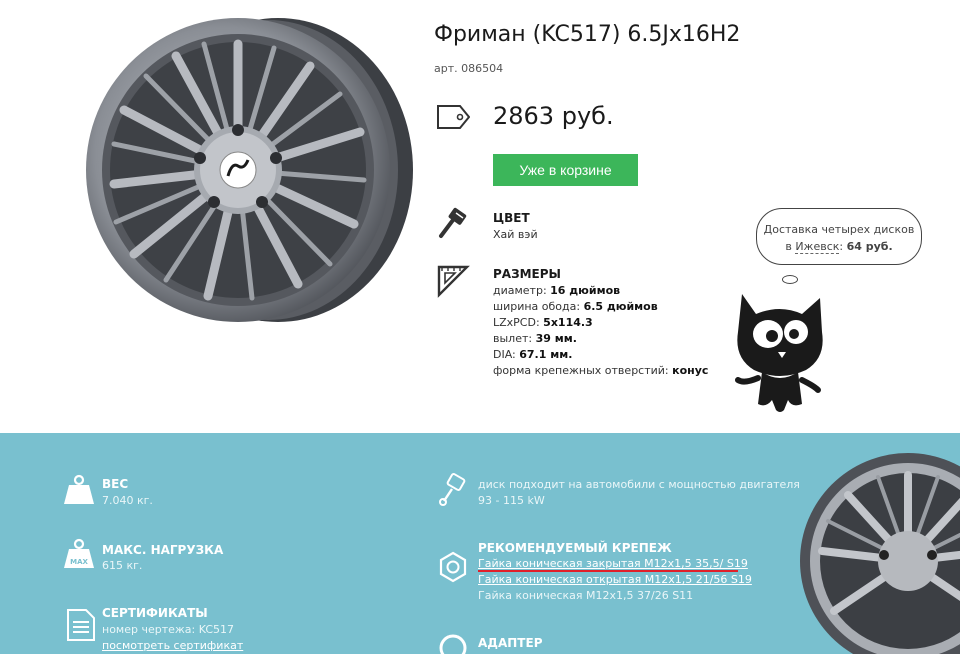 Image resolution: width=960 pixels, height=654 pixels. Describe the element at coordinates (515, 234) in the screenshot. I see `color-value: Хай вэй` at that location.